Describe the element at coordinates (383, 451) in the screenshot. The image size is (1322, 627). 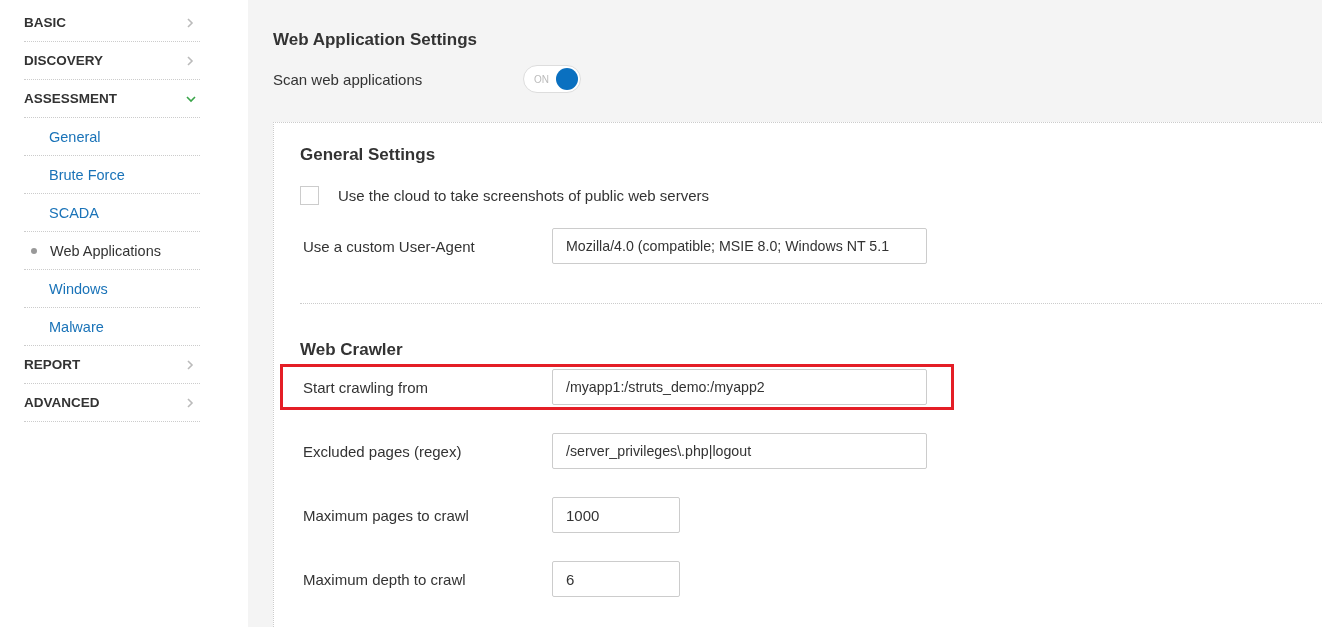
I see `field-label: Excluded pages (regex)` at that location.